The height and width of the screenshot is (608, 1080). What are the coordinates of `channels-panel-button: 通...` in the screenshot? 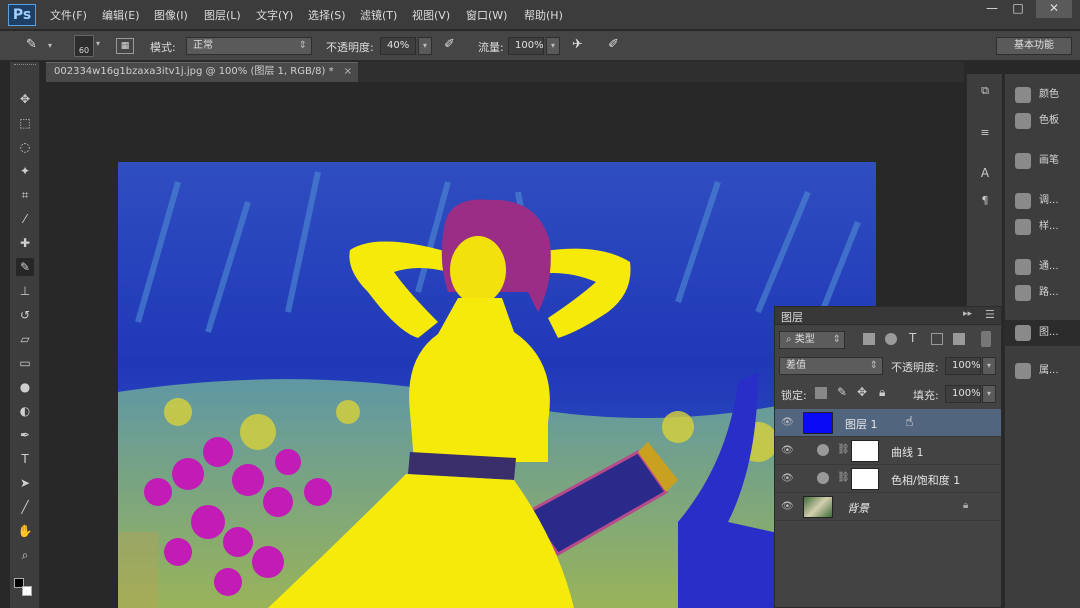 It's located at (1042, 267).